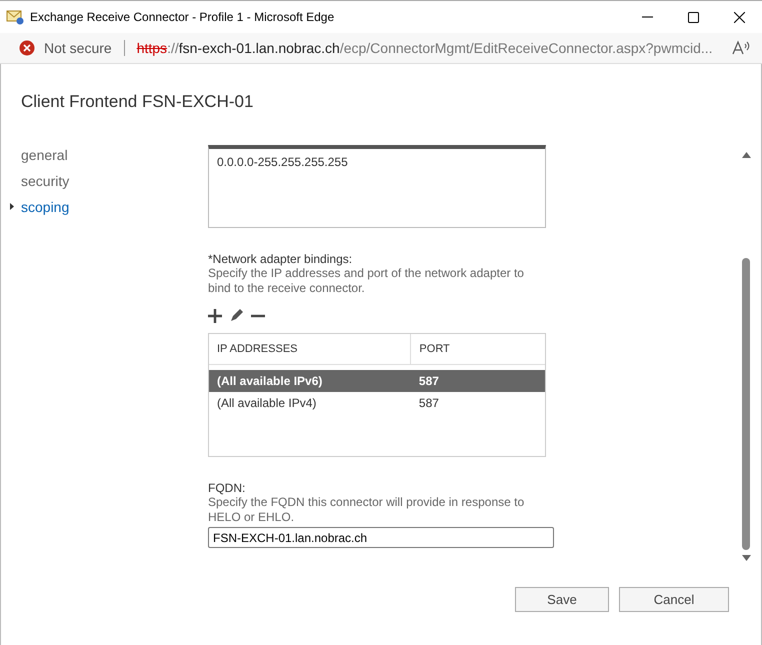 The height and width of the screenshot is (645, 762). Describe the element at coordinates (45, 180) in the screenshot. I see `nav-item: security` at that location.